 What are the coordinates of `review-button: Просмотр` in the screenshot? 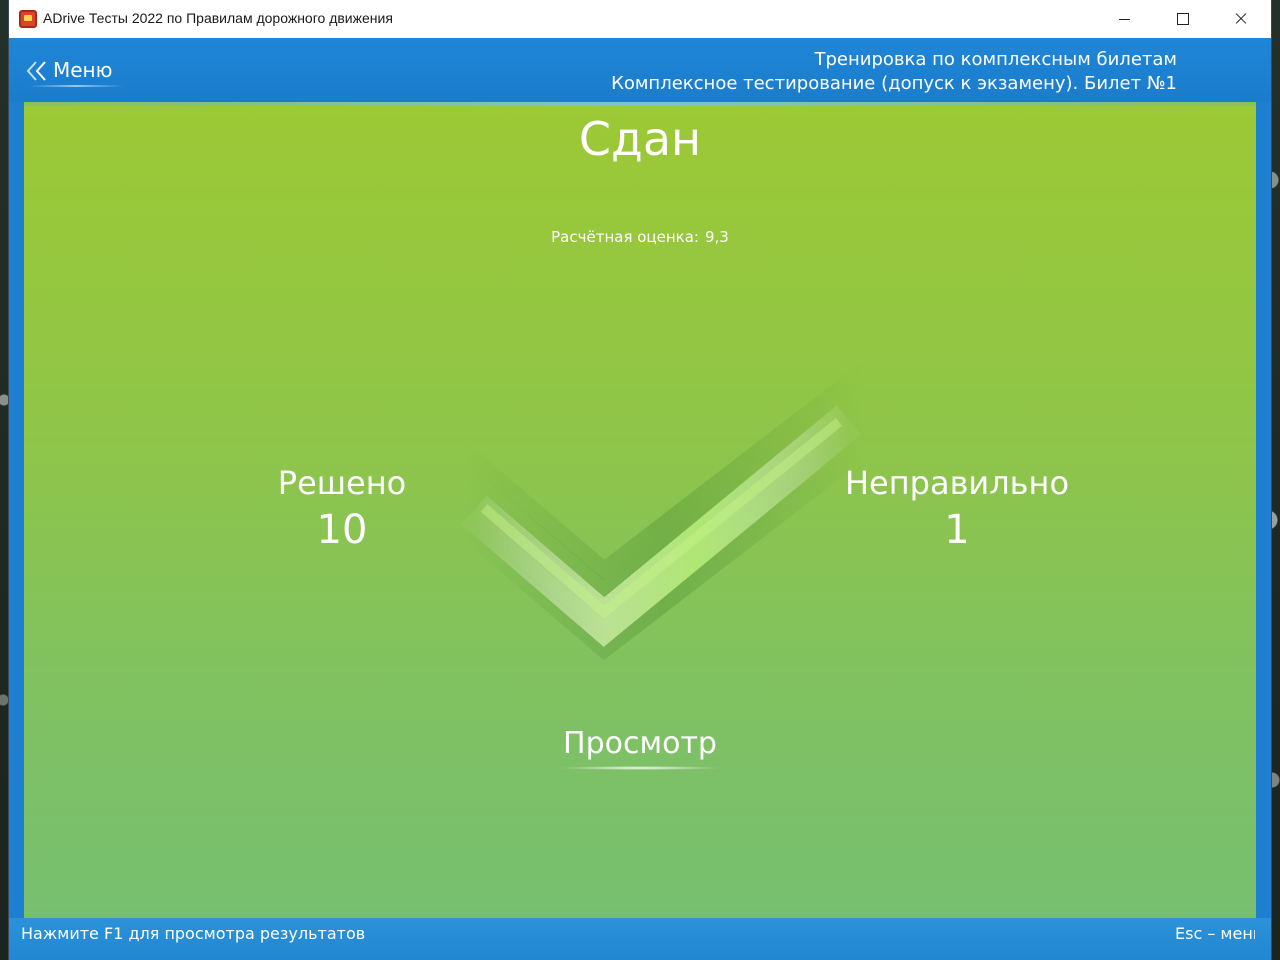 It's located at (640, 744).